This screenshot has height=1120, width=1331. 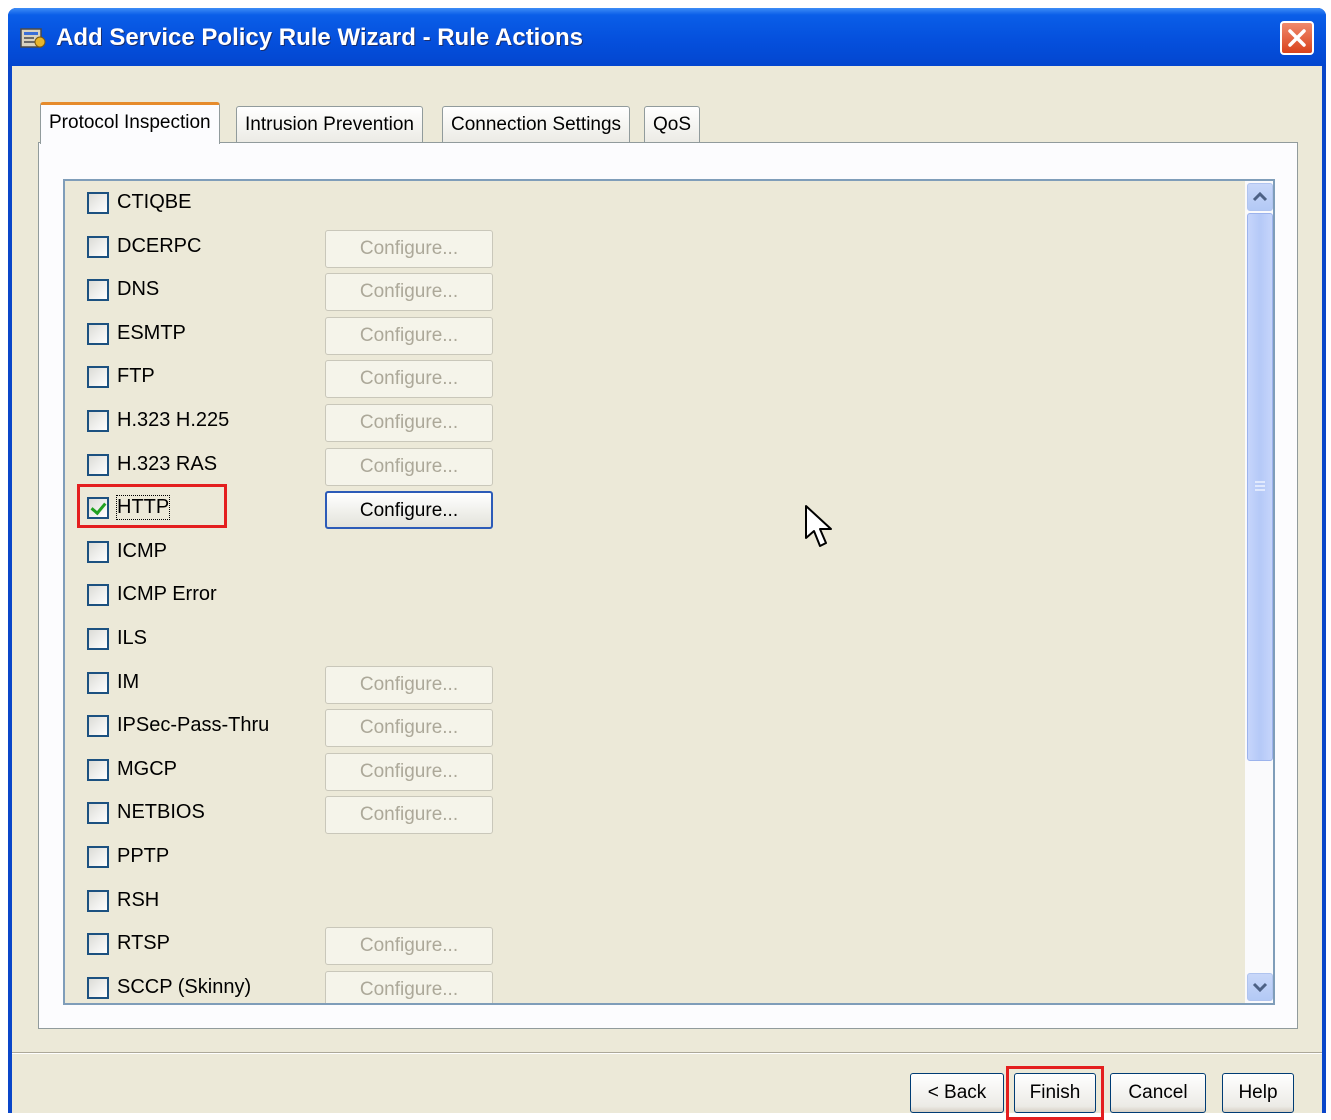 What do you see at coordinates (152, 506) in the screenshot?
I see `http-highlight-box` at bounding box center [152, 506].